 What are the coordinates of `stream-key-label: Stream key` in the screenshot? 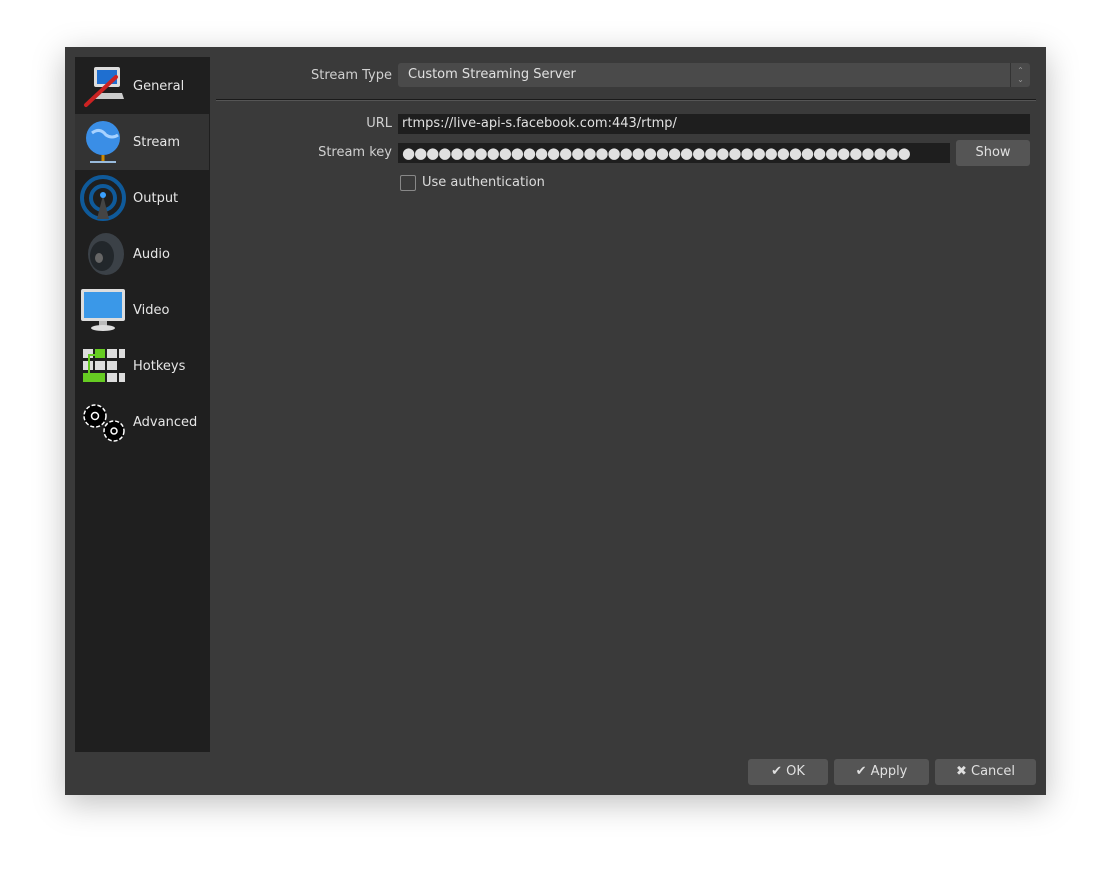 It's located at (355, 152).